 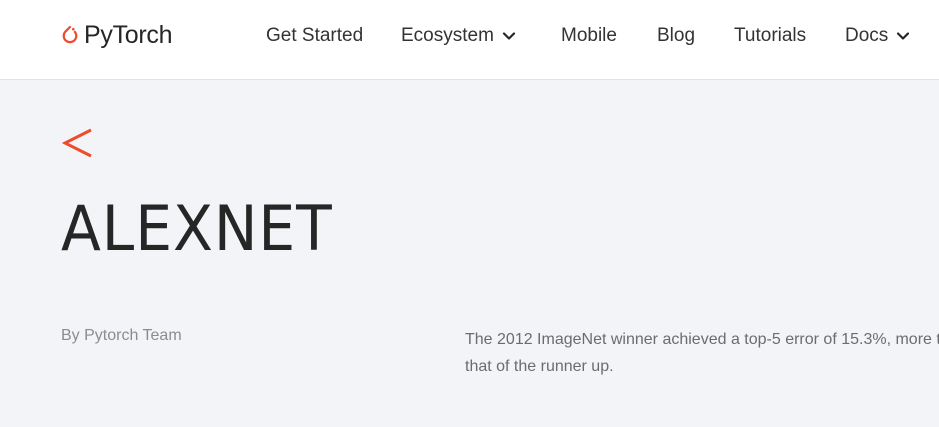 I want to click on nav-tutorials: Tutorials, so click(x=770, y=36).